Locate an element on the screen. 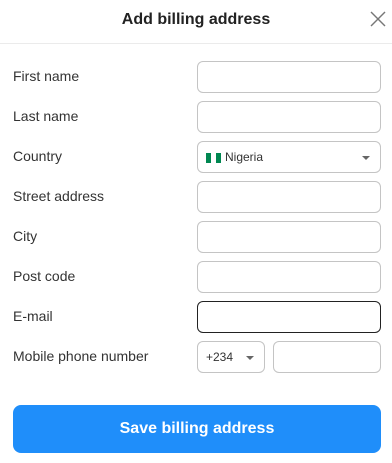 The width and height of the screenshot is (392, 463). country-row: Country Nigeria is located at coordinates (196, 157).